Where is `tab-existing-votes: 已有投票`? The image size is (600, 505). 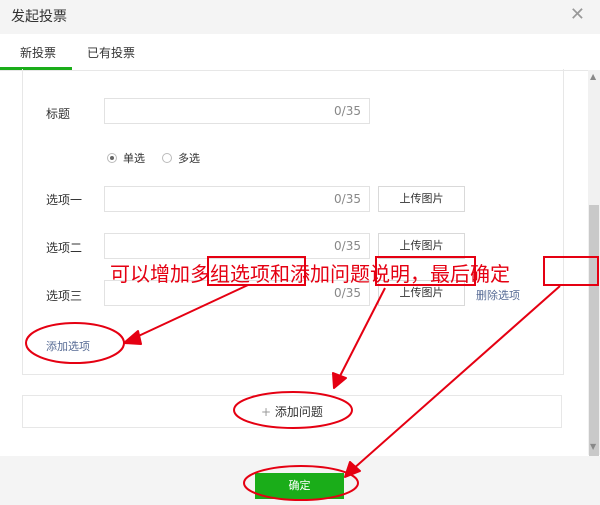 tab-existing-votes: 已有投票 is located at coordinates (111, 52).